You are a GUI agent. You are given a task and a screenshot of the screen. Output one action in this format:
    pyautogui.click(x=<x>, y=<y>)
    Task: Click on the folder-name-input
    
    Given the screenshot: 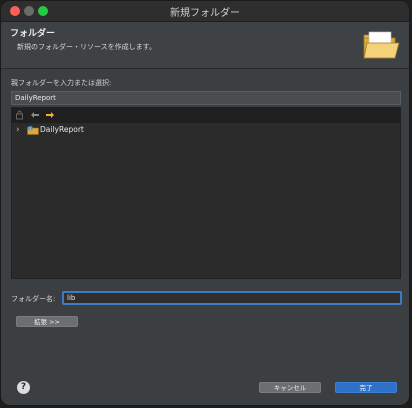 What is the action you would take?
    pyautogui.click(x=232, y=298)
    